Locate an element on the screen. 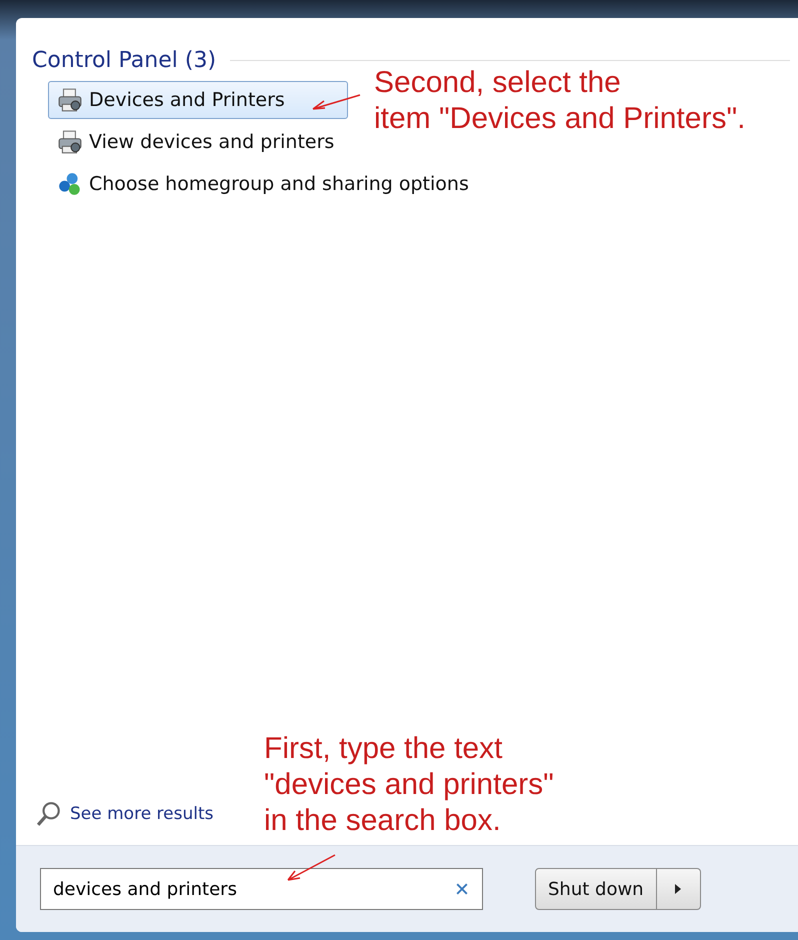  clear-icon is located at coordinates (462, 889).